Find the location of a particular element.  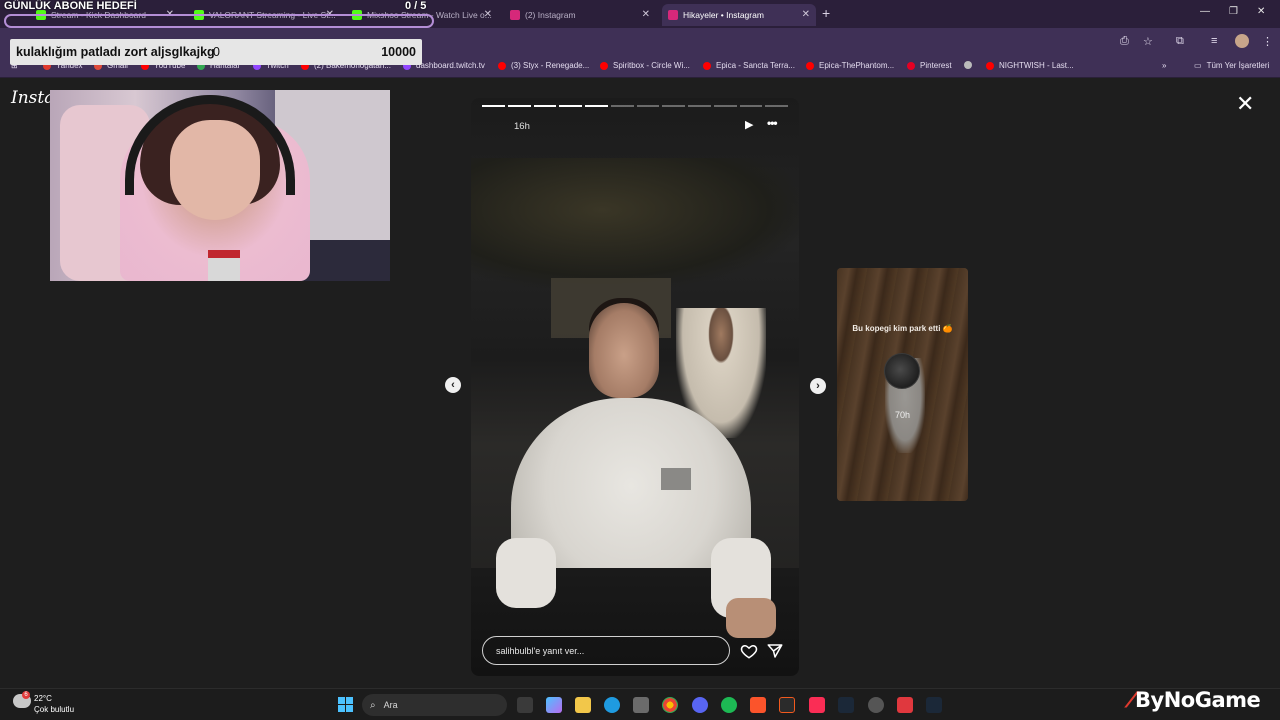

bookmark-star-icon: ☆ is located at coordinates (1148, 41).